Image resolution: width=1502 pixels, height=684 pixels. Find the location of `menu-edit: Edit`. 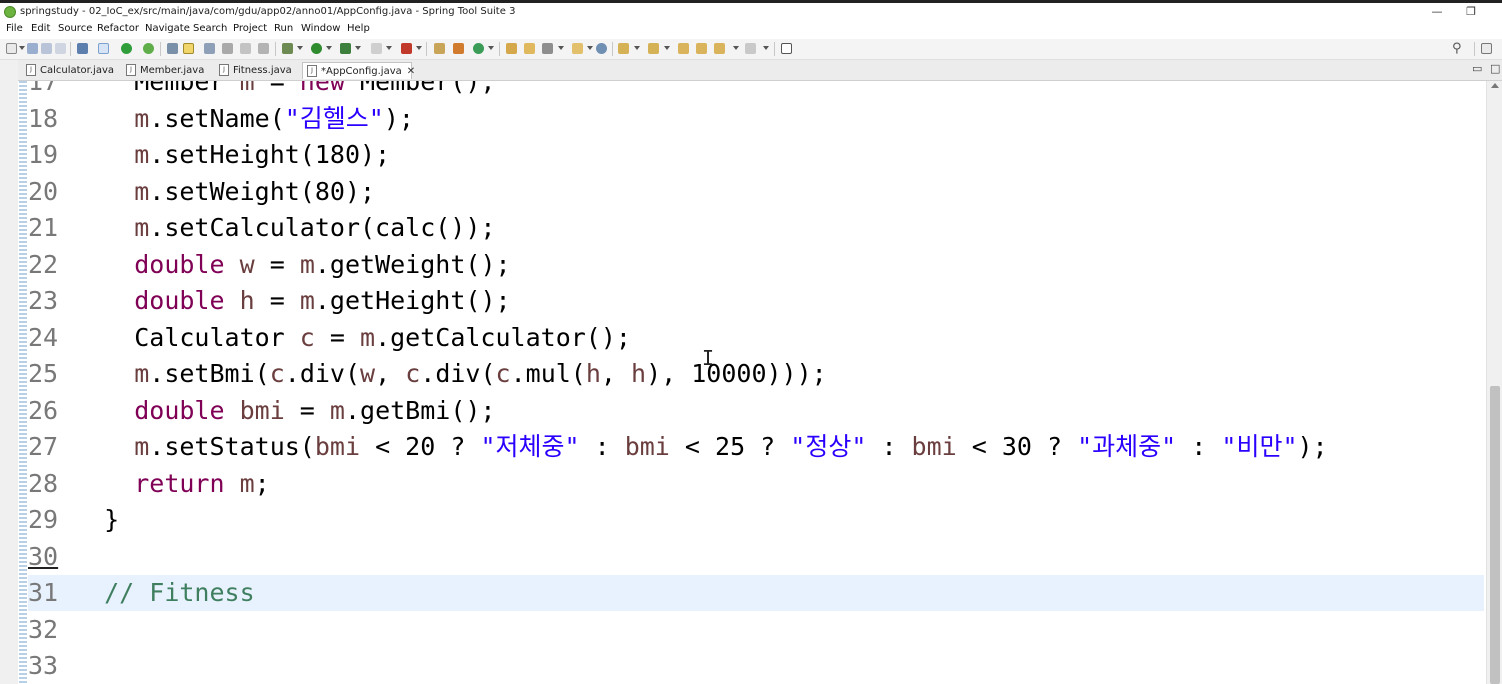

menu-edit: Edit is located at coordinates (40, 28).